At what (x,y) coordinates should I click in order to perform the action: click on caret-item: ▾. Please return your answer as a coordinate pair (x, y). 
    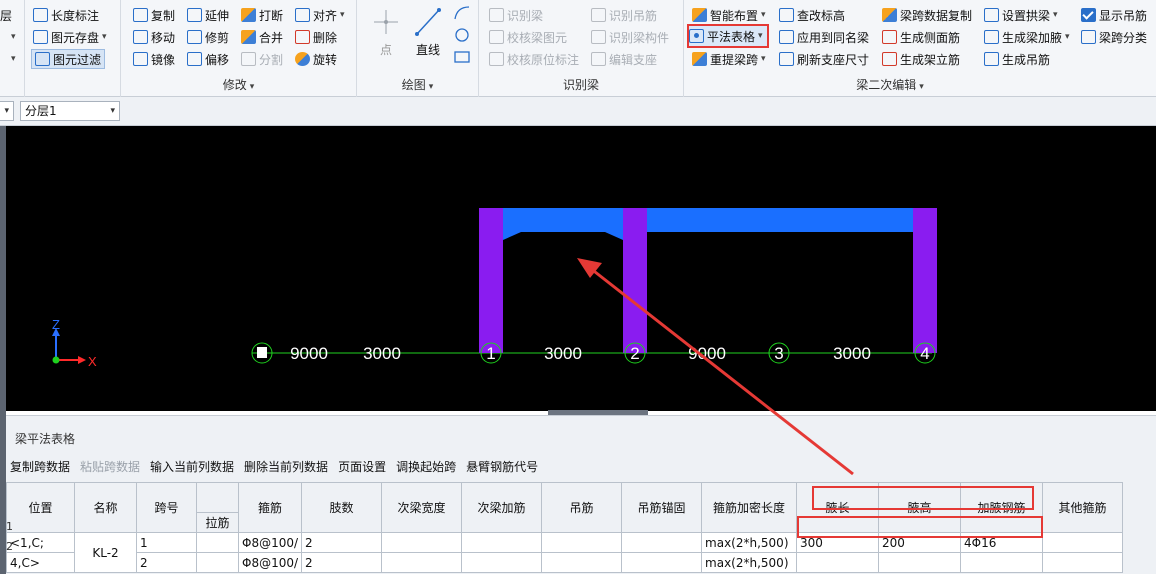
    Looking at the image, I should click on (12, 37).